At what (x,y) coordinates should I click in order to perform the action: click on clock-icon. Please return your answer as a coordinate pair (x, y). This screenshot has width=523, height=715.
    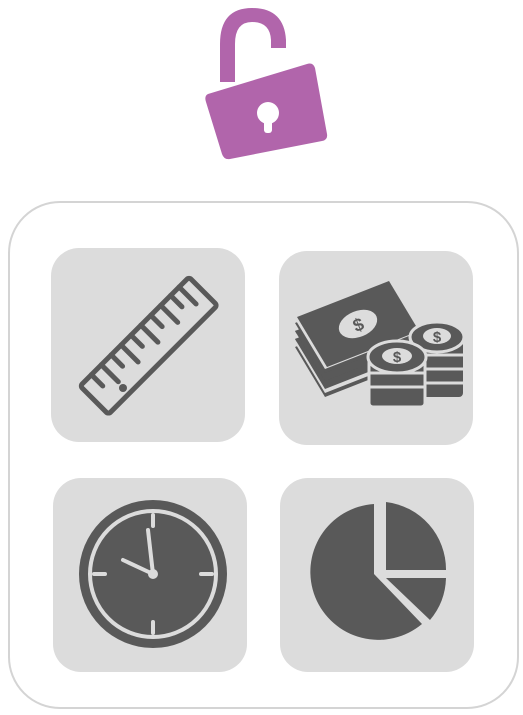
    Looking at the image, I should click on (153, 574).